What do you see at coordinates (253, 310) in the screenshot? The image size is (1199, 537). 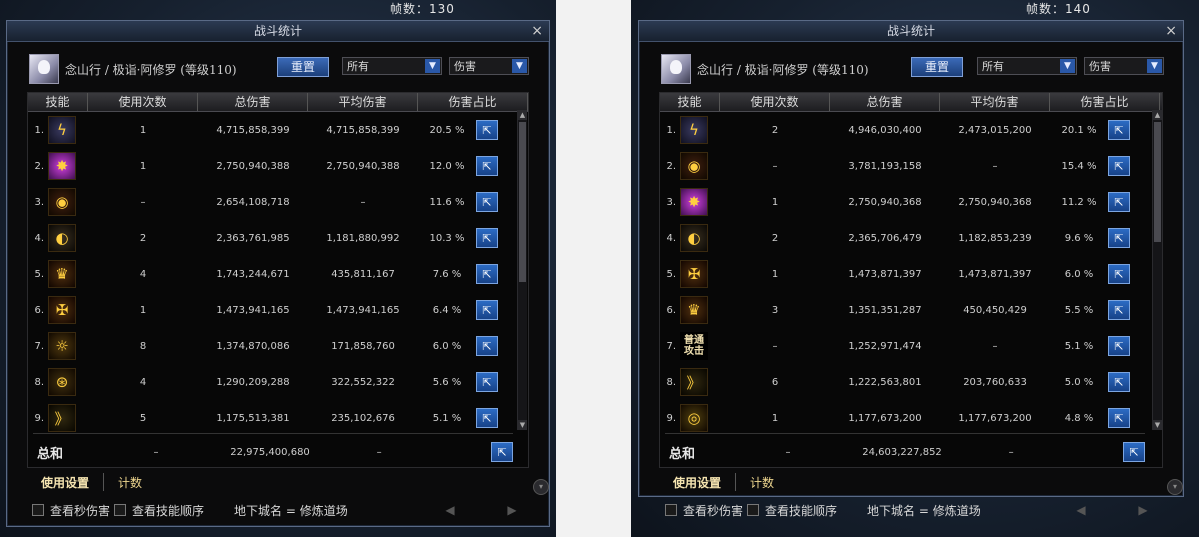 I see `total-damage: 1,473,941,165` at bounding box center [253, 310].